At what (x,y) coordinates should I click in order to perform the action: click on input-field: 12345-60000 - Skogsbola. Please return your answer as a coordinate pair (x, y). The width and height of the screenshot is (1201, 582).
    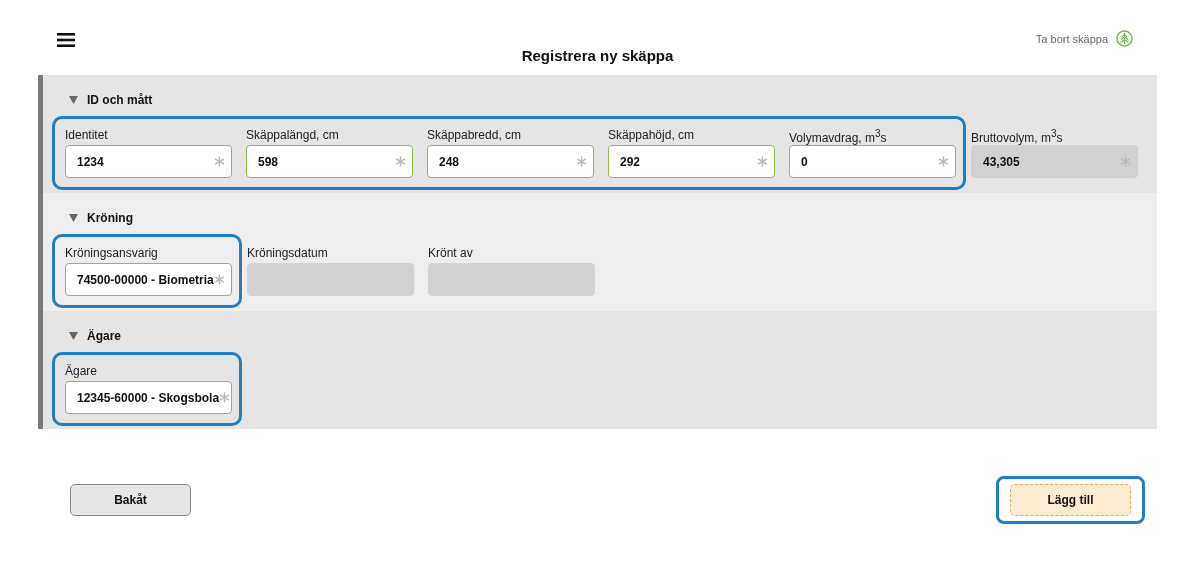
    Looking at the image, I should click on (148, 397).